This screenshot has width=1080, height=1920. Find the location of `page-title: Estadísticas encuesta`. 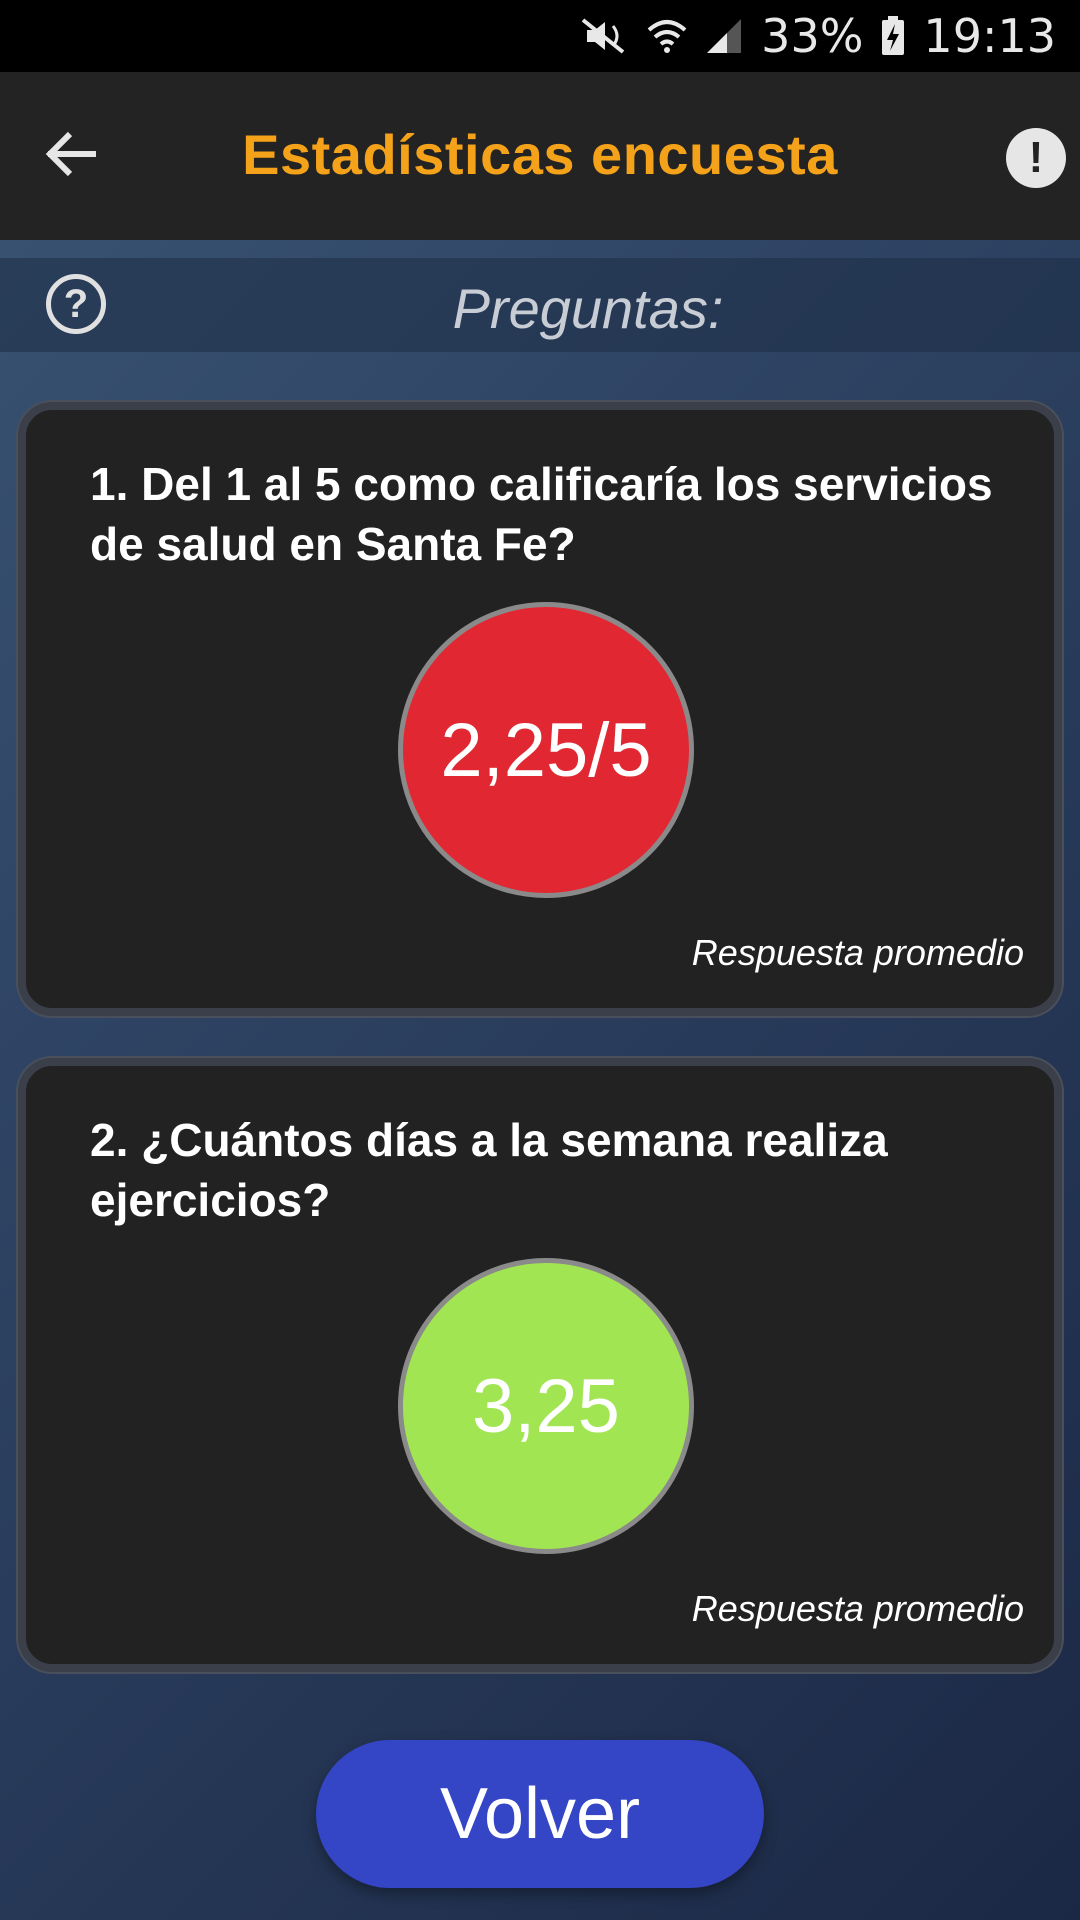

page-title: Estadísticas encuesta is located at coordinates (540, 154).